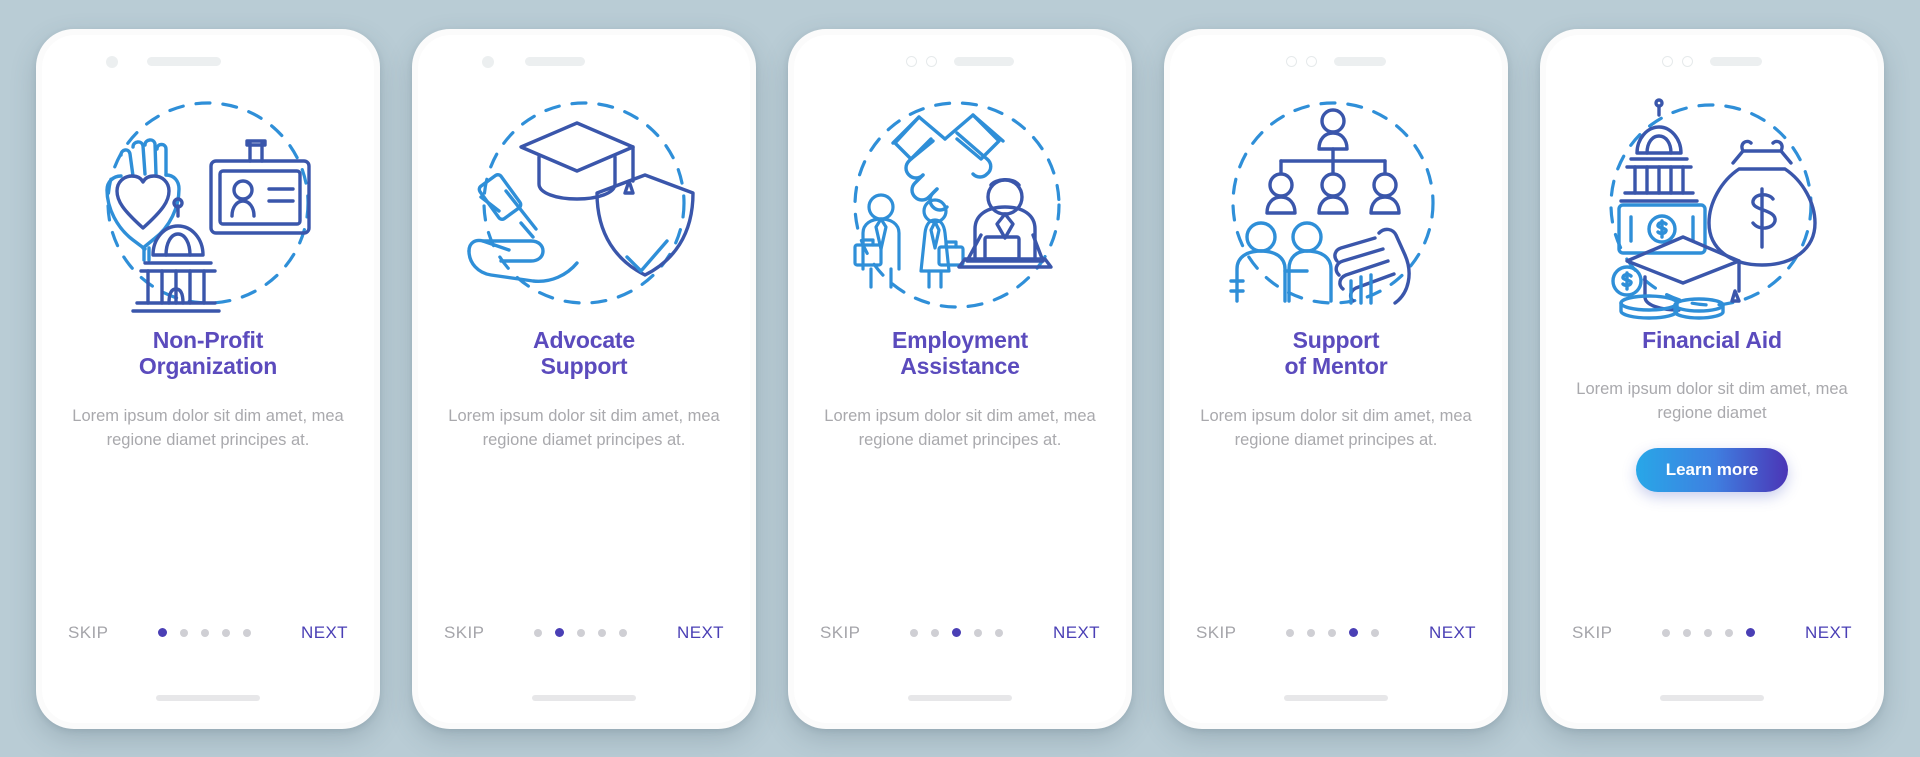 The height and width of the screenshot is (757, 1920). I want to click on page-title-line-2: Support, so click(584, 366).